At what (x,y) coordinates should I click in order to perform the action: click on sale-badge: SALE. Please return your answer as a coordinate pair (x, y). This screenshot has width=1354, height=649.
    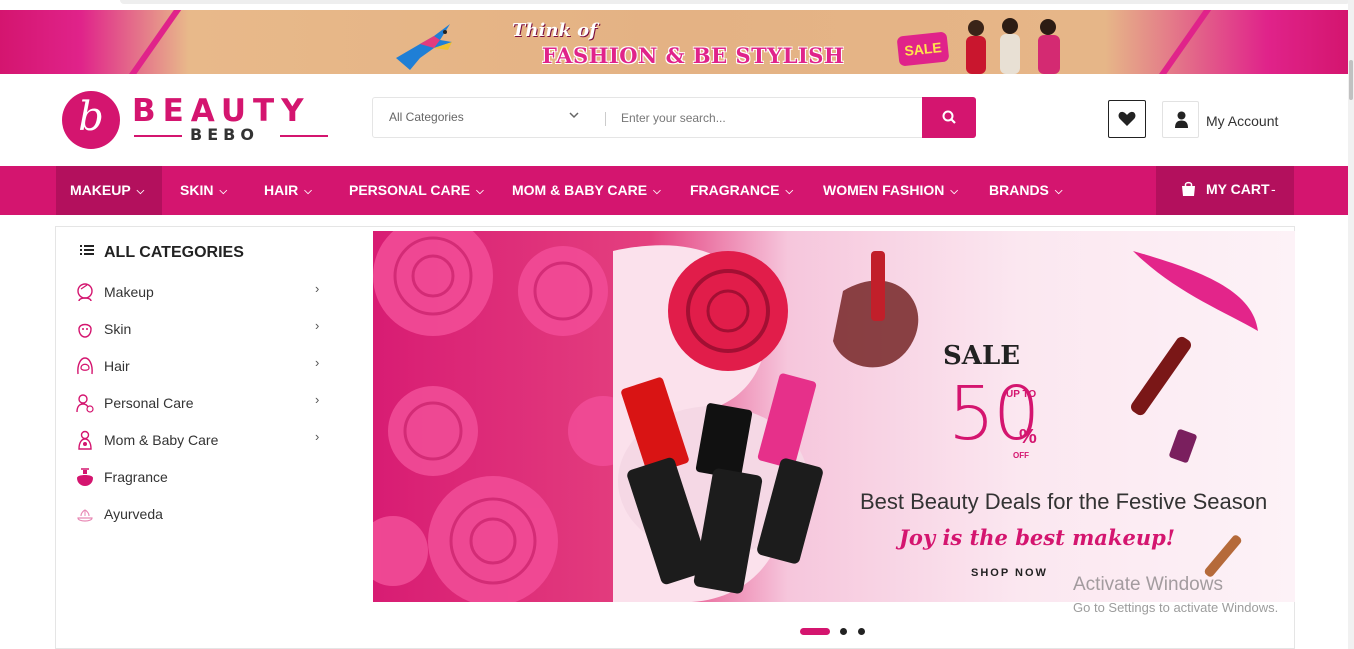
    Looking at the image, I should click on (923, 49).